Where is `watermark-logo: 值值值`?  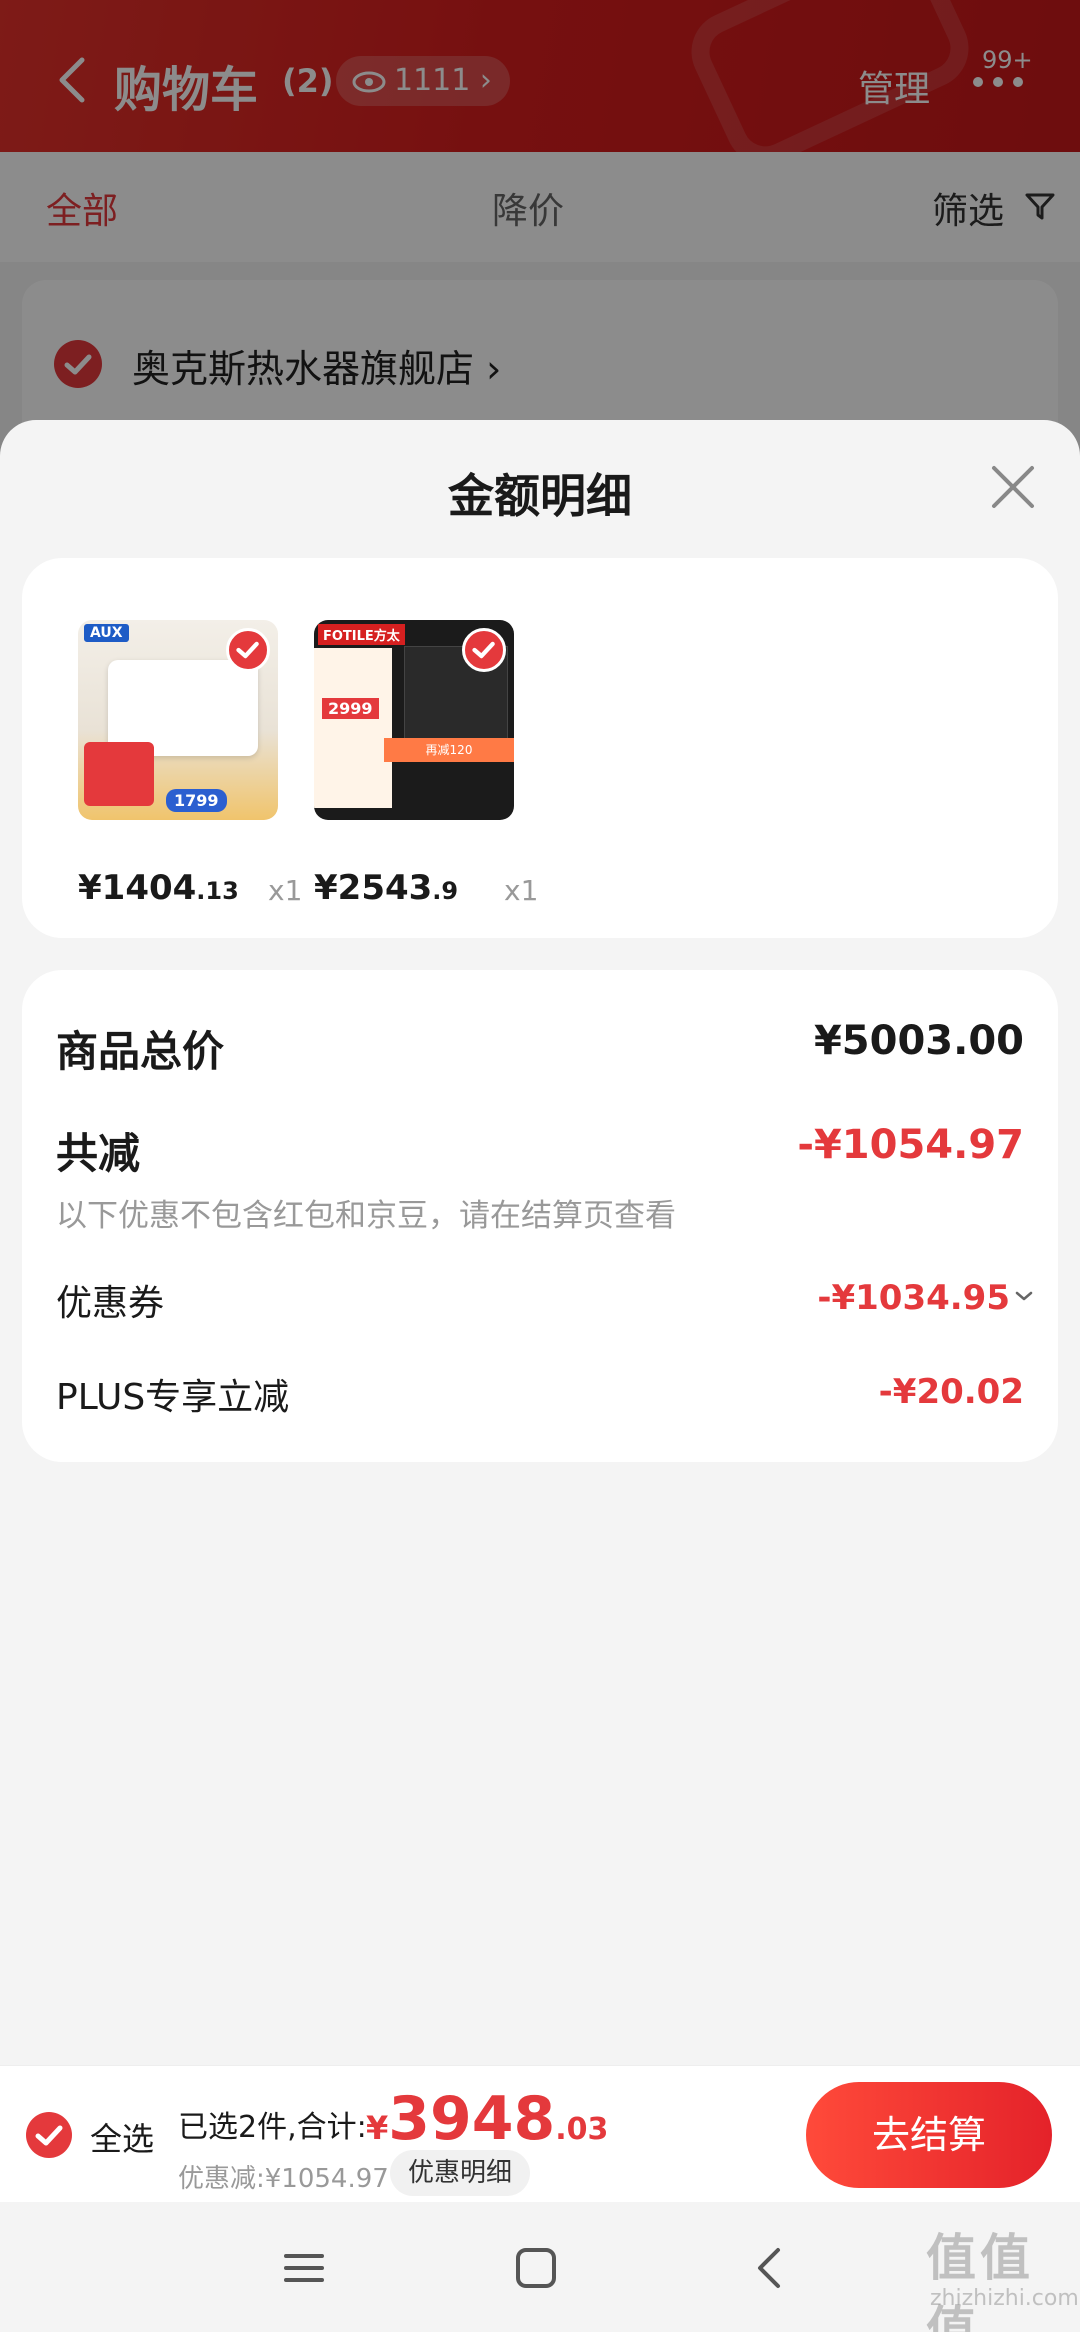
watermark-logo: 值值值 is located at coordinates (980, 2280).